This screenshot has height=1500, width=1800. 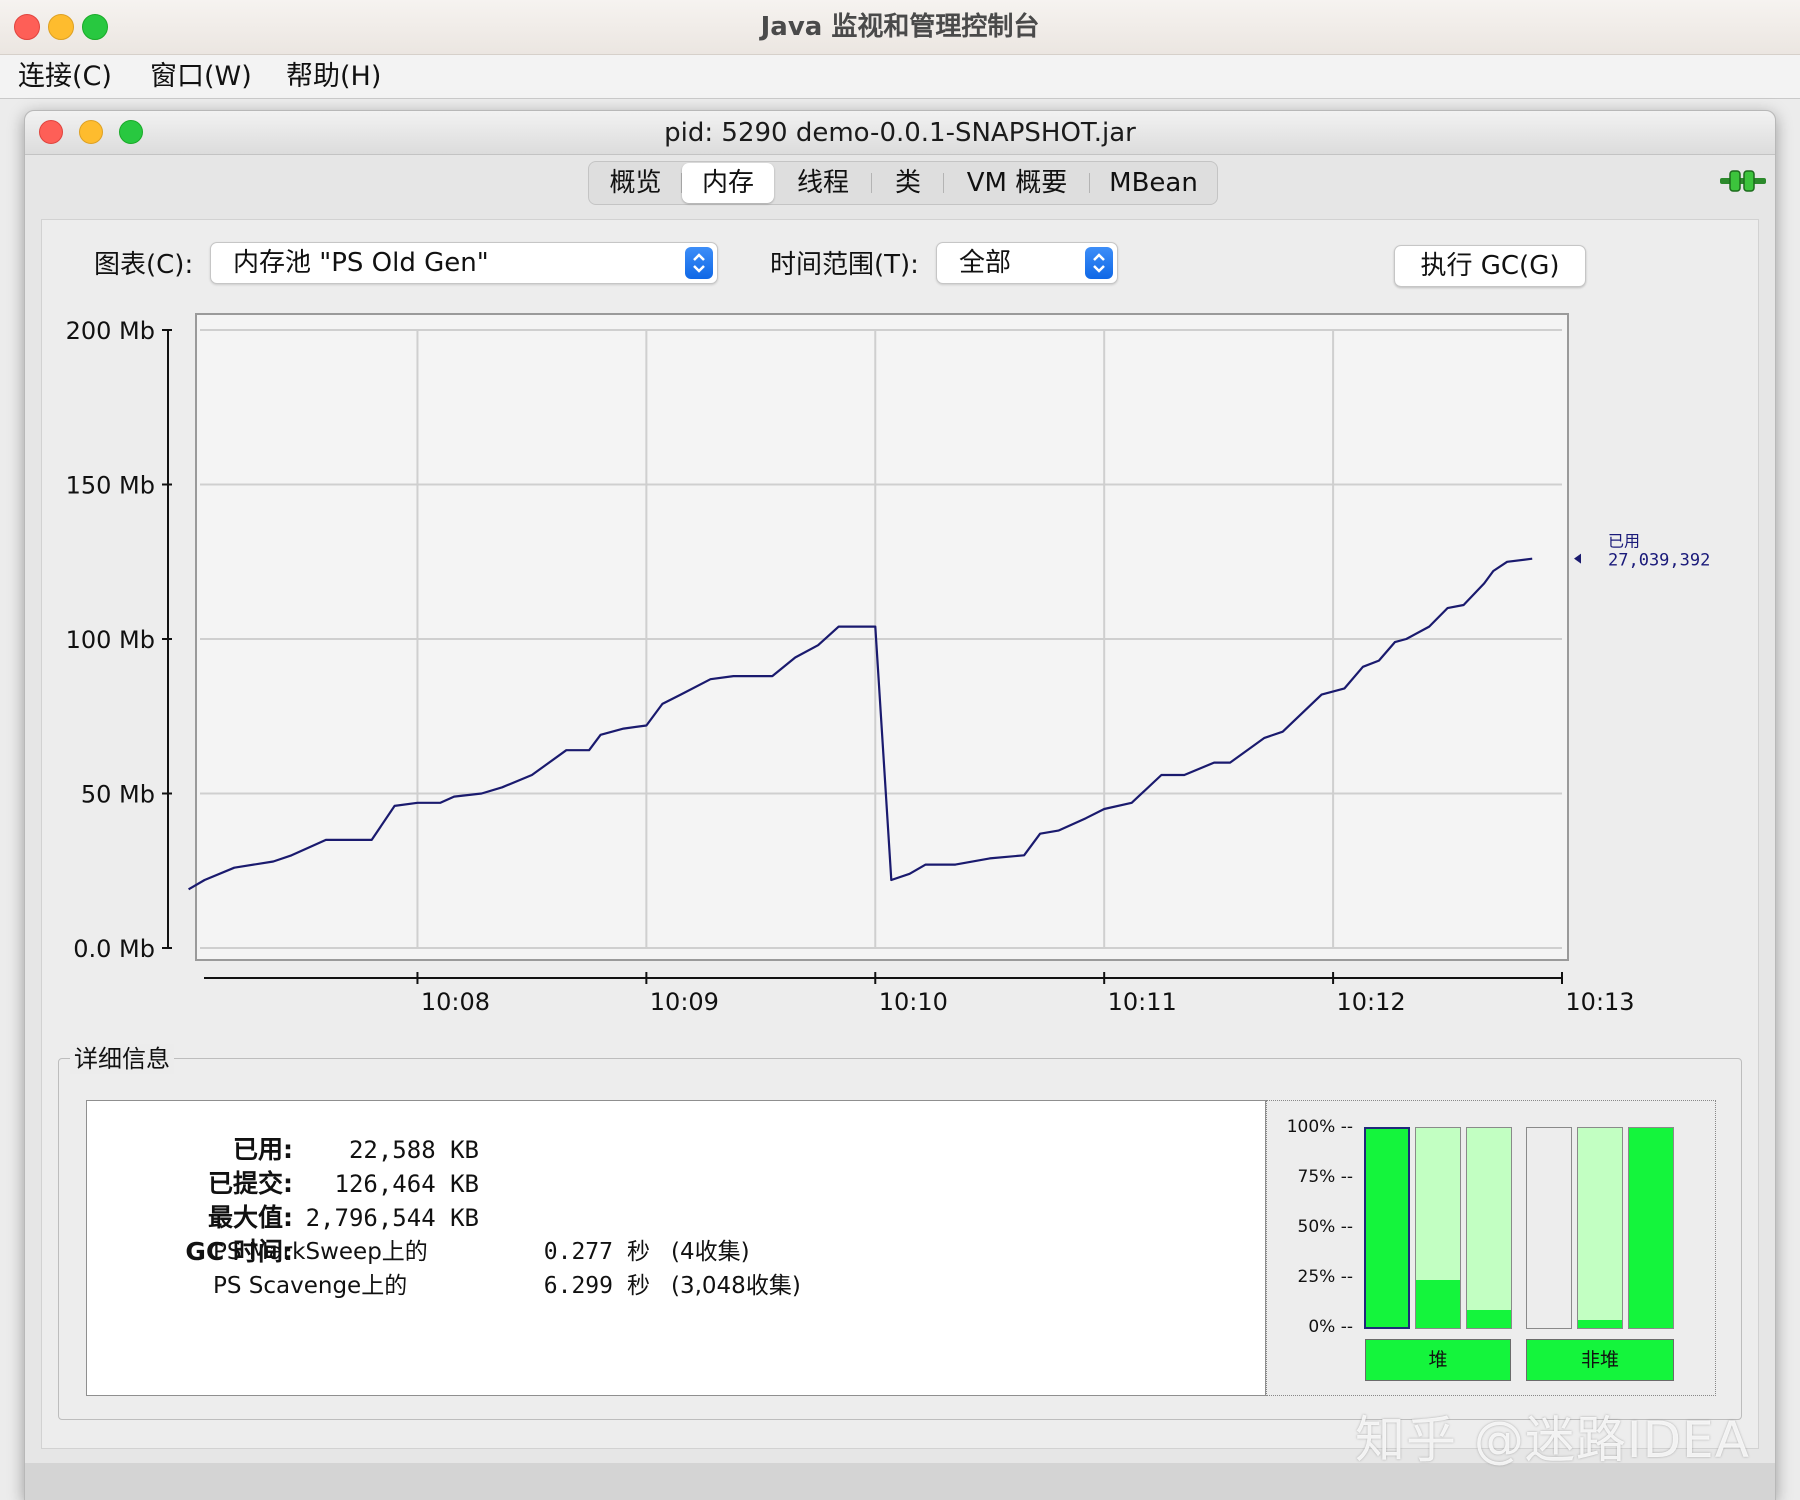 I want to click on details-legend: 详细信息, so click(x=122, y=1059).